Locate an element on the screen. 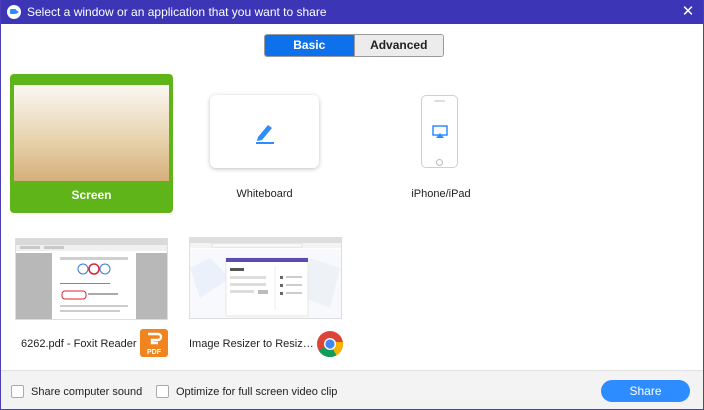  chrome-icon is located at coordinates (330, 344).